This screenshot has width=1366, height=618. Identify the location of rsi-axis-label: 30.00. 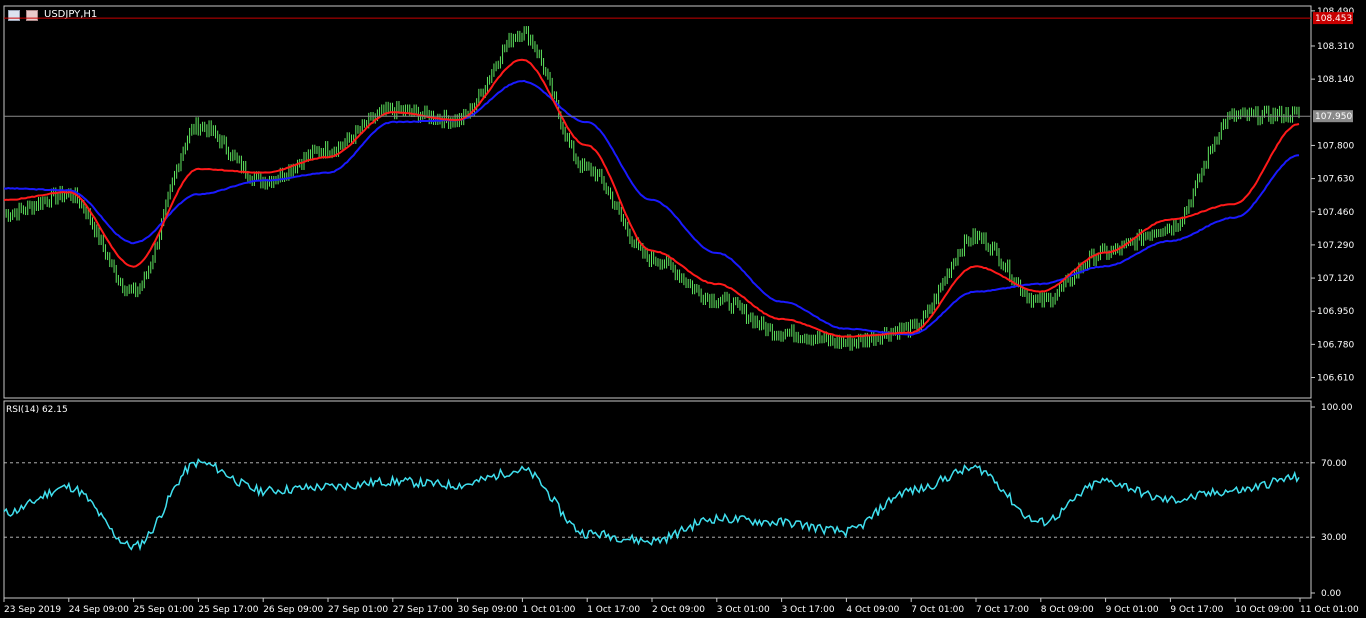
(1334, 538).